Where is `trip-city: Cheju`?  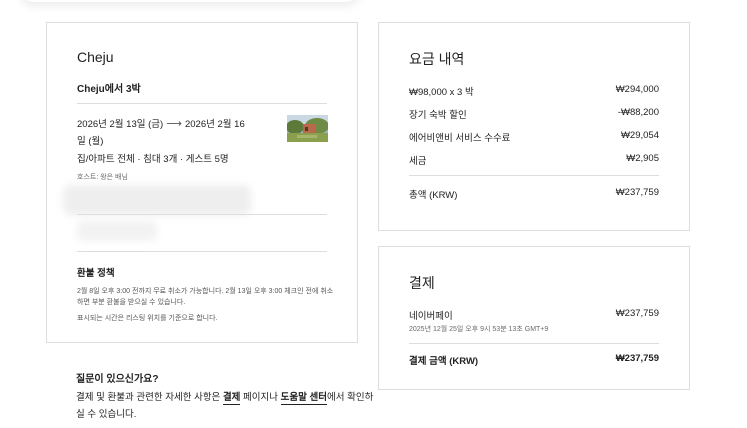
trip-city: Cheju is located at coordinates (95, 57).